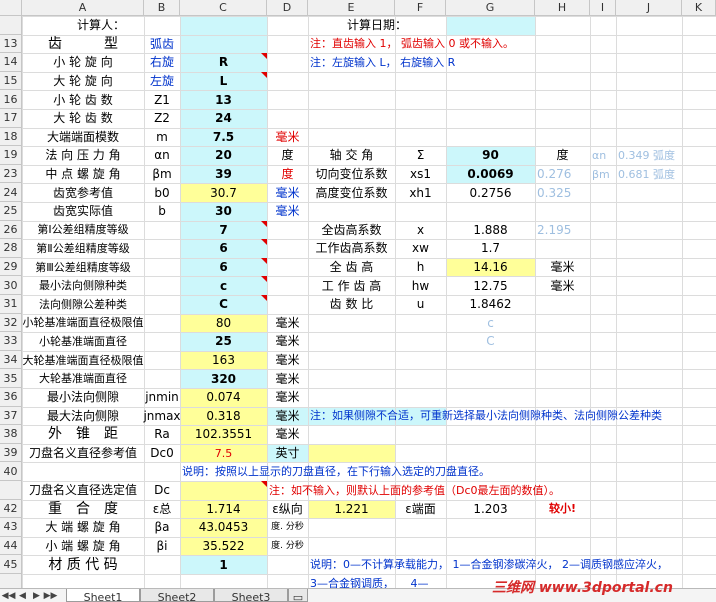 The width and height of the screenshot is (716, 602). What do you see at coordinates (562, 174) in the screenshot?
I see `cell-h-8: 0.276` at bounding box center [562, 174].